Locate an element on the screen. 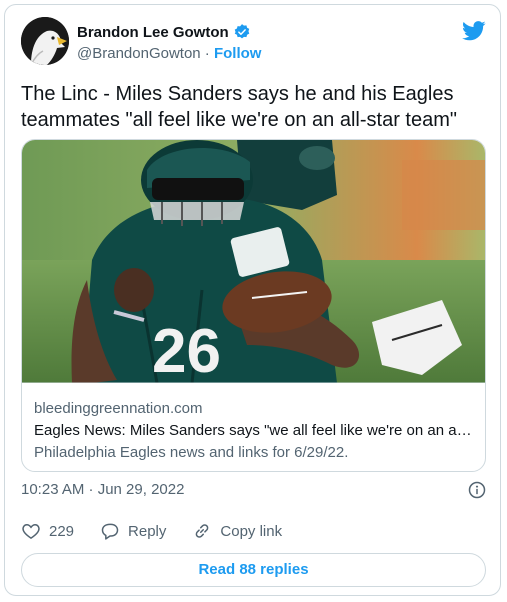 Image resolution: width=507 pixels, height=602 pixels. reply-label: Reply is located at coordinates (147, 531).